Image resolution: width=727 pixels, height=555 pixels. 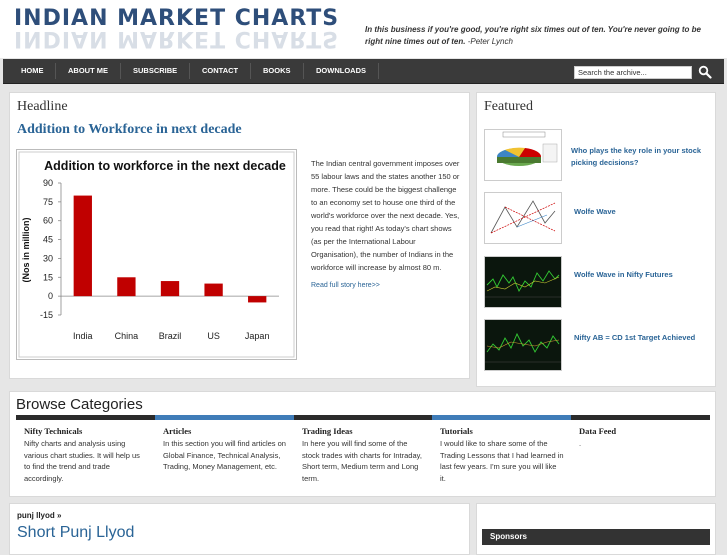 I want to click on headline-section-title: Headline, so click(x=42, y=106).